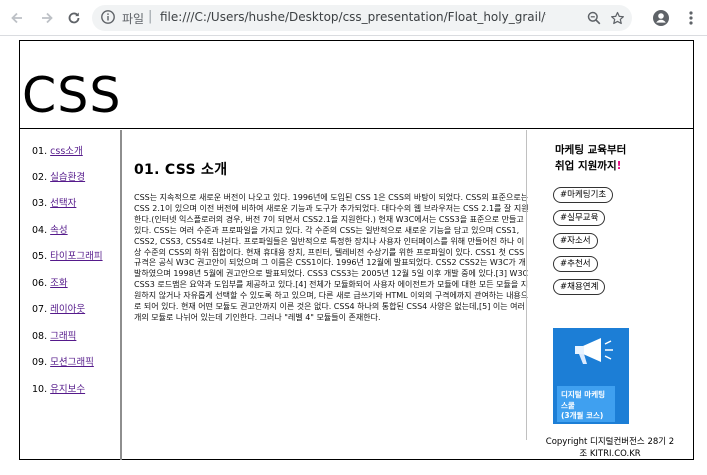 The width and height of the screenshot is (707, 475). Describe the element at coordinates (121, 295) in the screenshot. I see `nav-divider` at that location.